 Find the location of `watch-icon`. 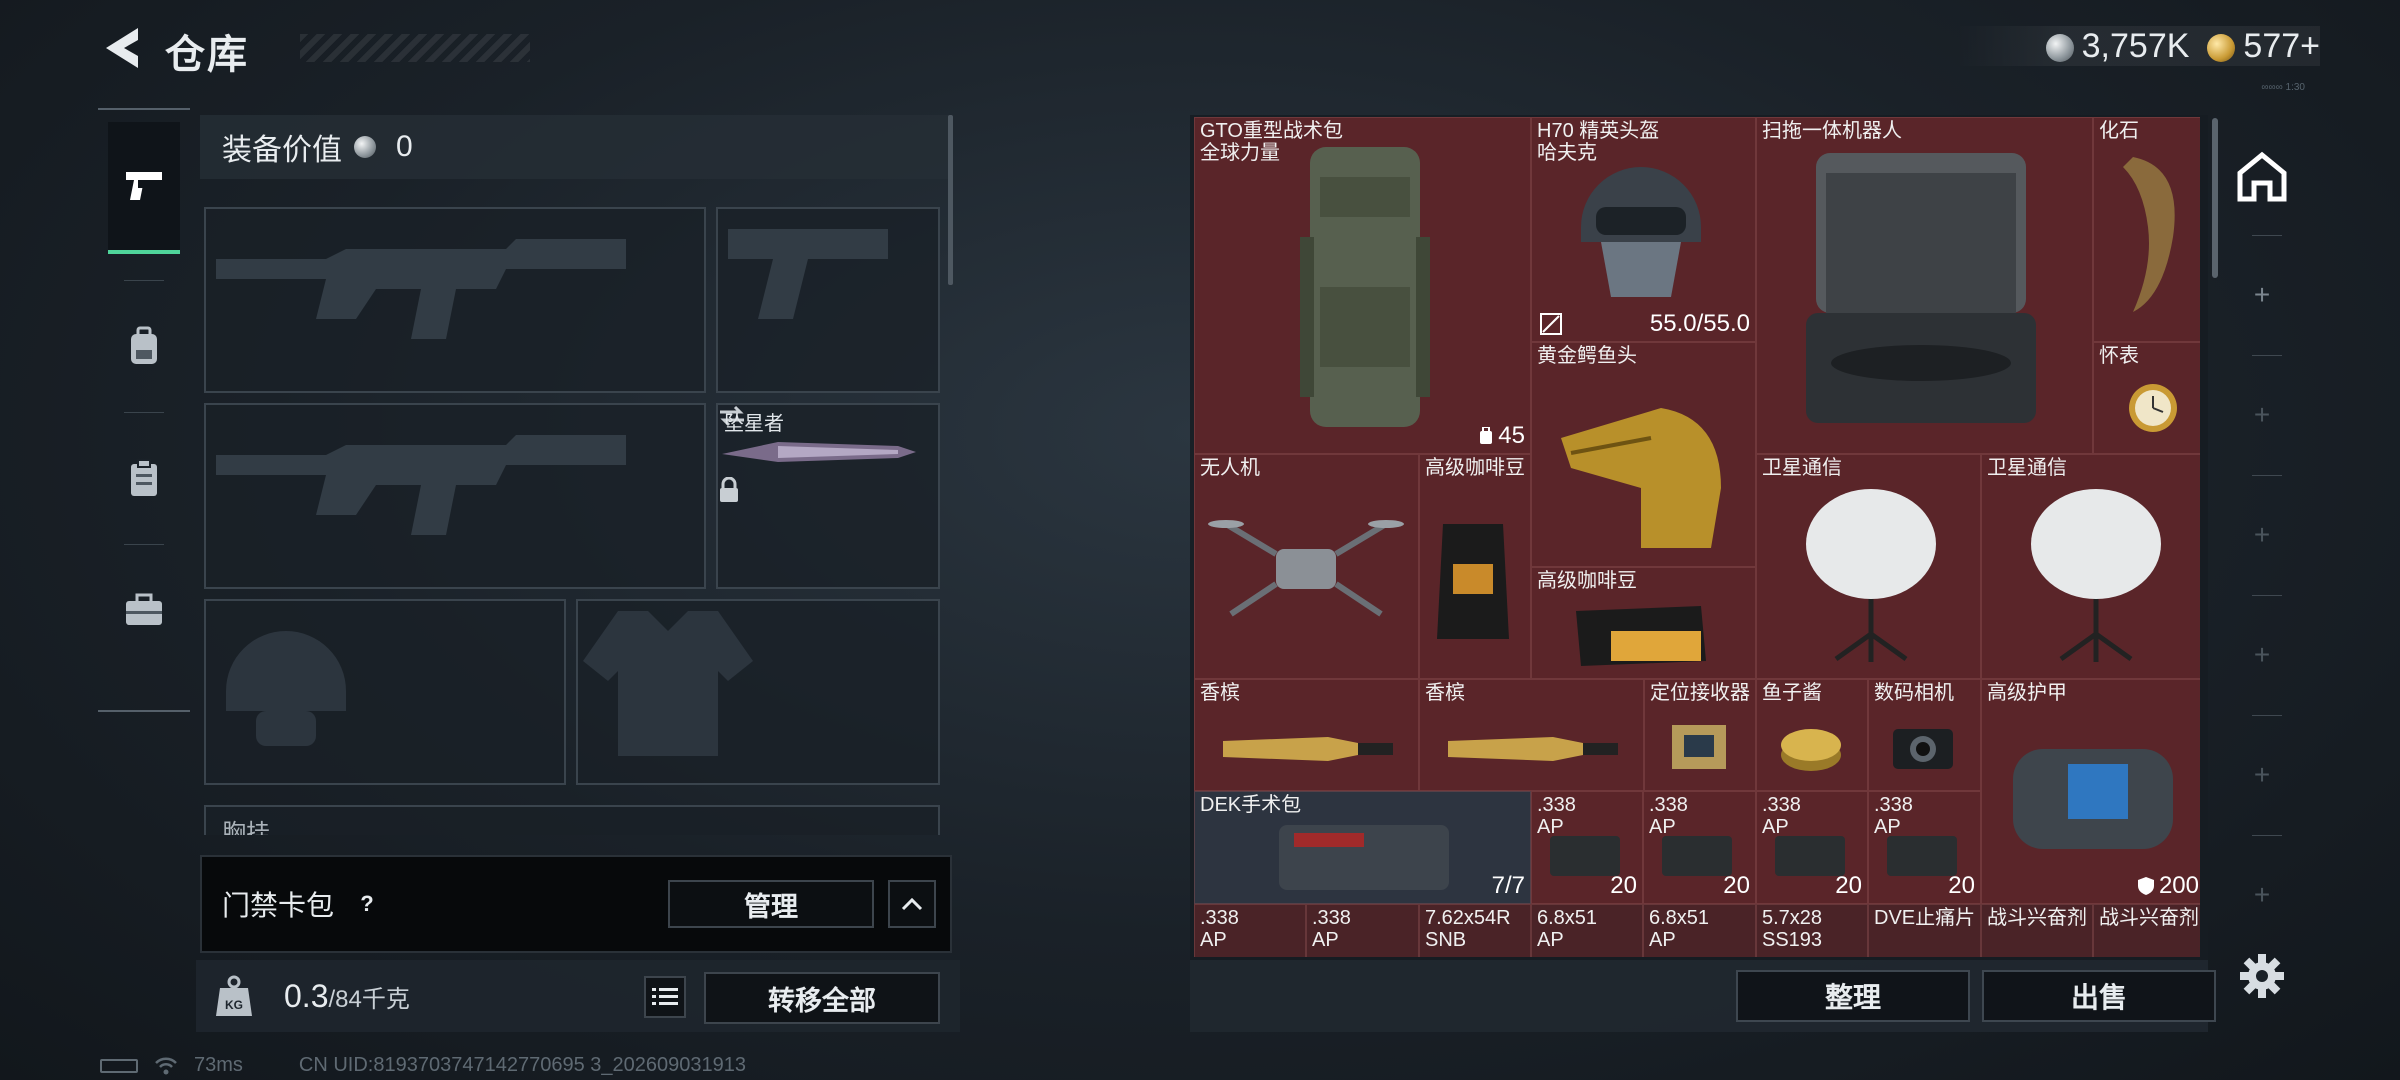

watch-icon is located at coordinates (2153, 408).